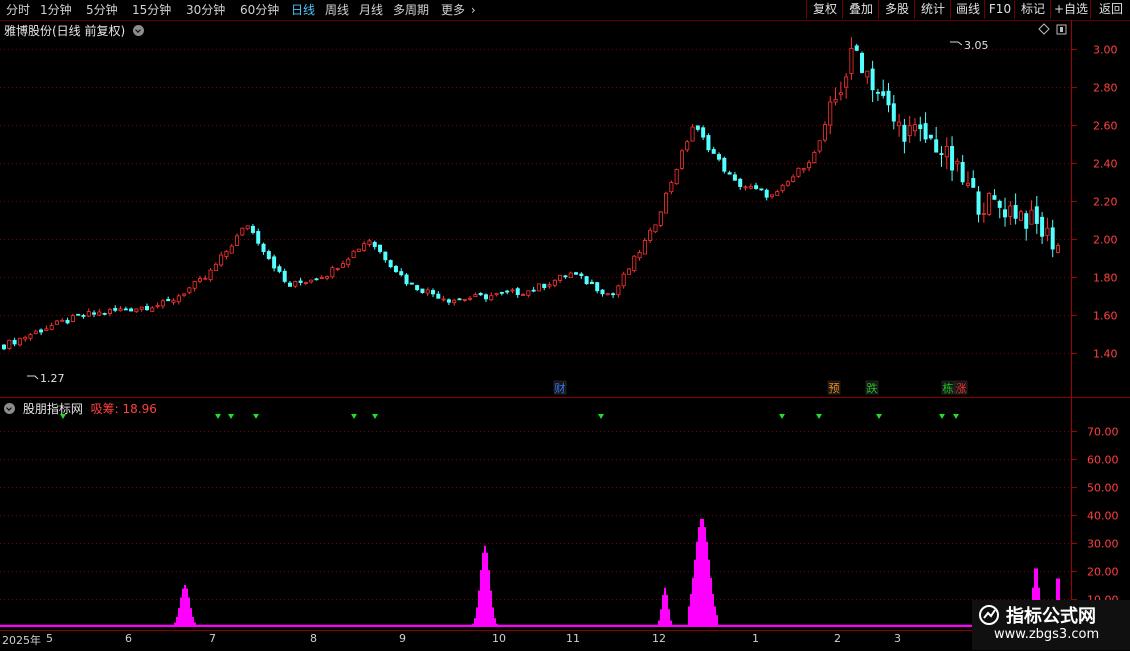 Image resolution: width=1130 pixels, height=651 pixels. Describe the element at coordinates (458, 10) in the screenshot. I see `period-tab-more: 更多 ›` at that location.